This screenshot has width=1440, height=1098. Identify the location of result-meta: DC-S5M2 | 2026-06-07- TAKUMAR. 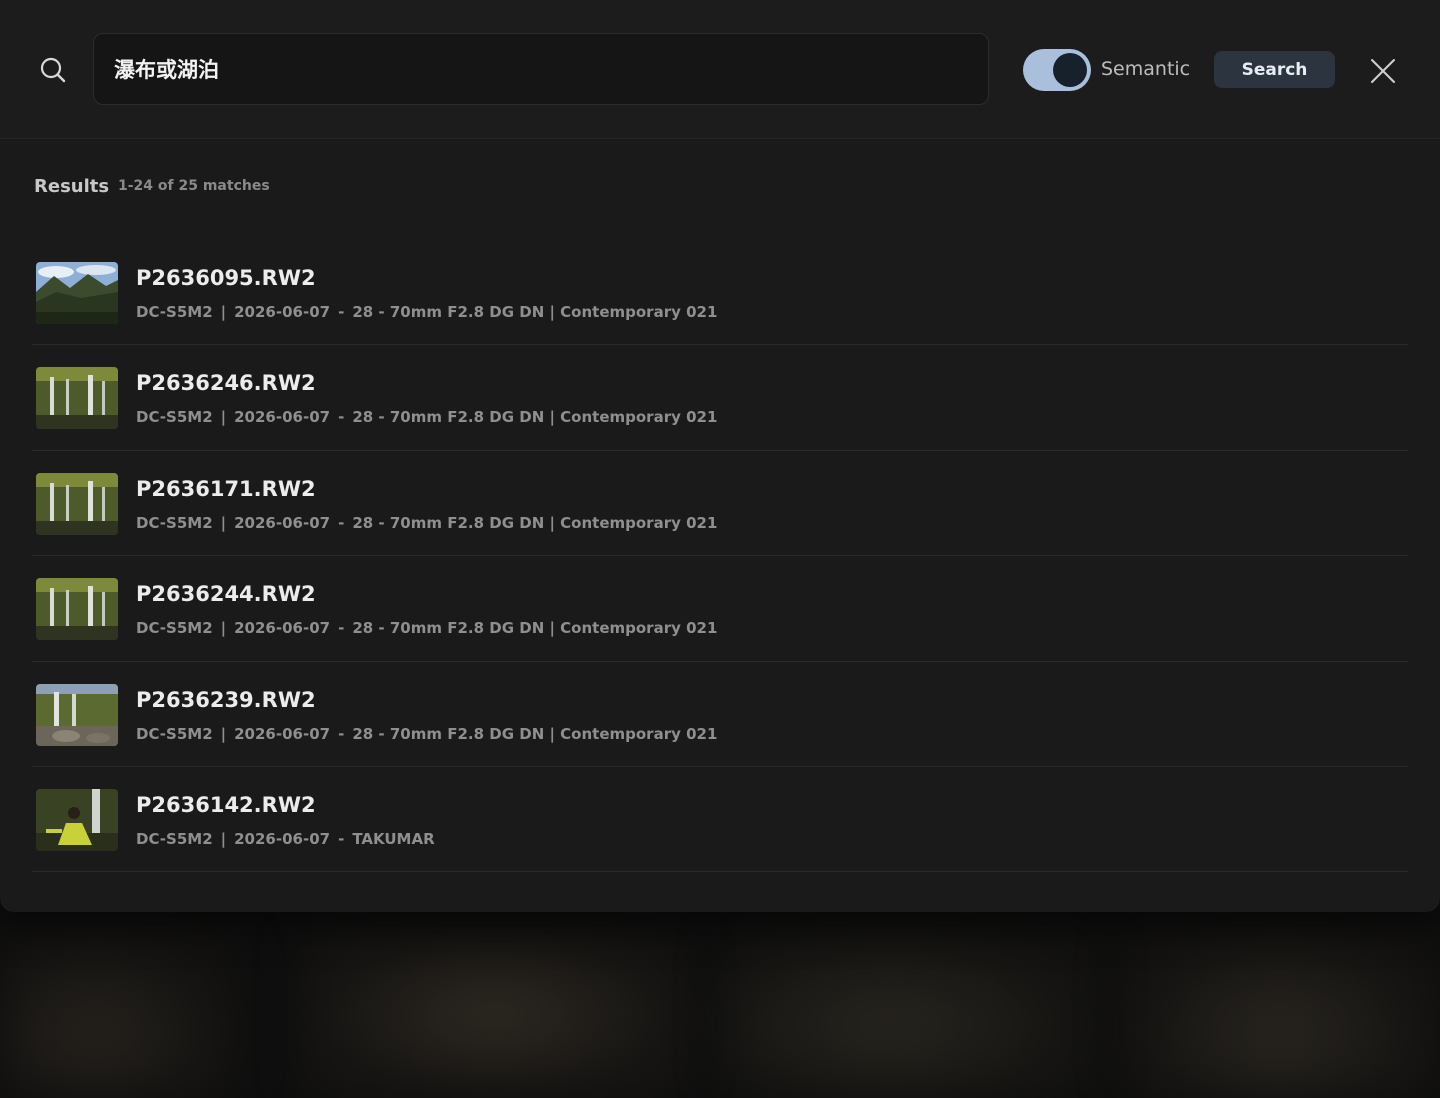
(285, 839).